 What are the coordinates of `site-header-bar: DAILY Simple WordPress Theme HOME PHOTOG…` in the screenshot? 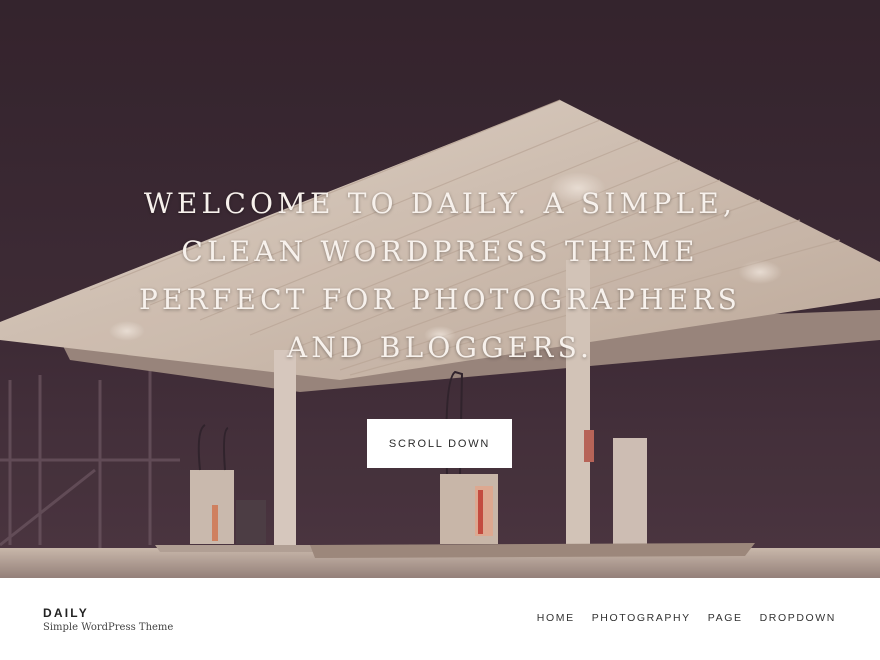 It's located at (440, 619).